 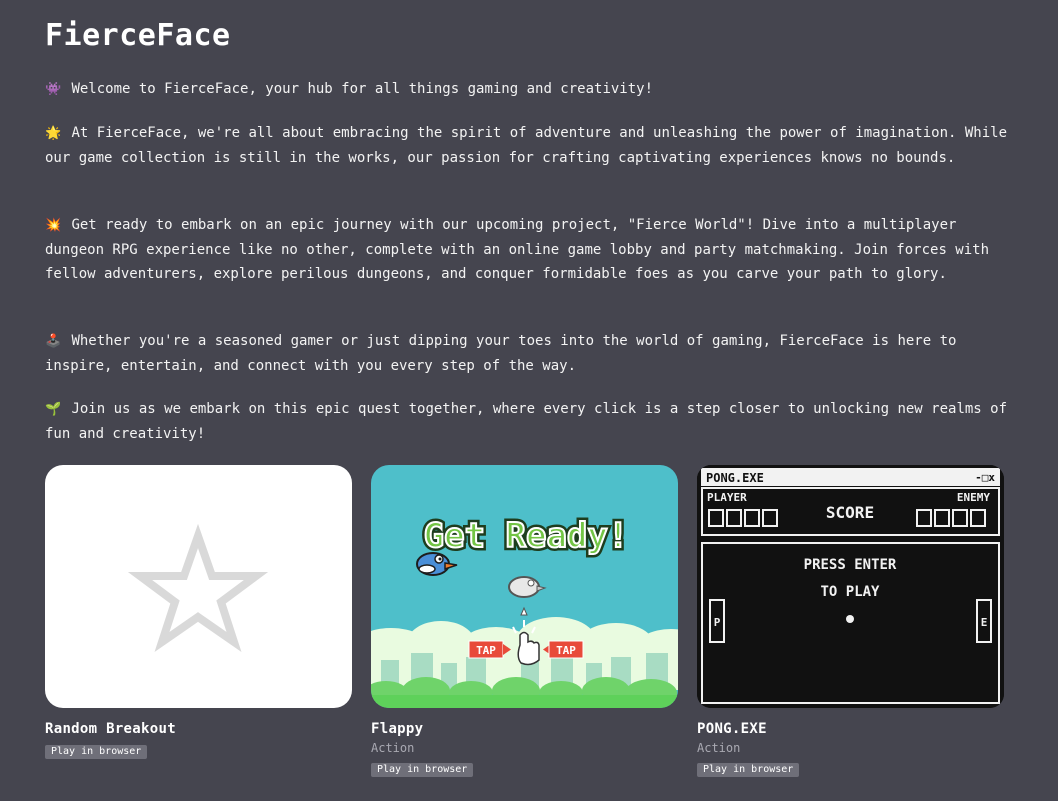 What do you see at coordinates (198, 729) in the screenshot?
I see `game-title: Random Breakout` at bounding box center [198, 729].